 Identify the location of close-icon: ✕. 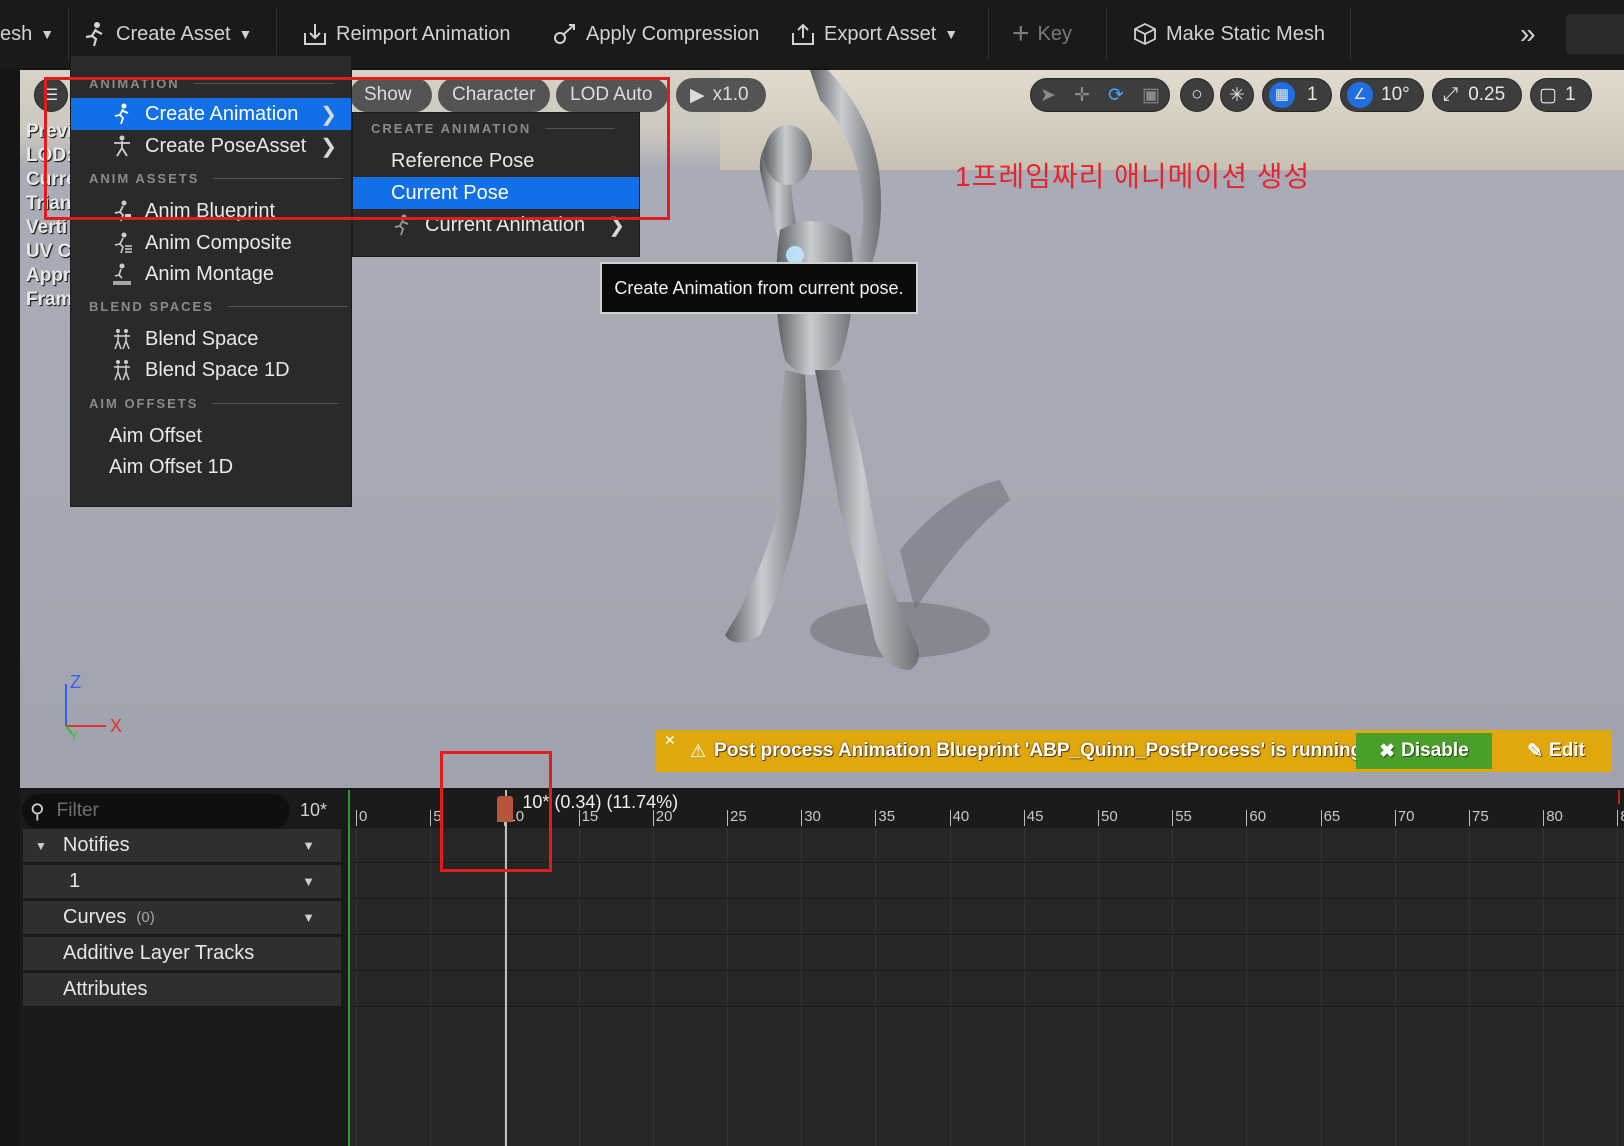
(670, 740).